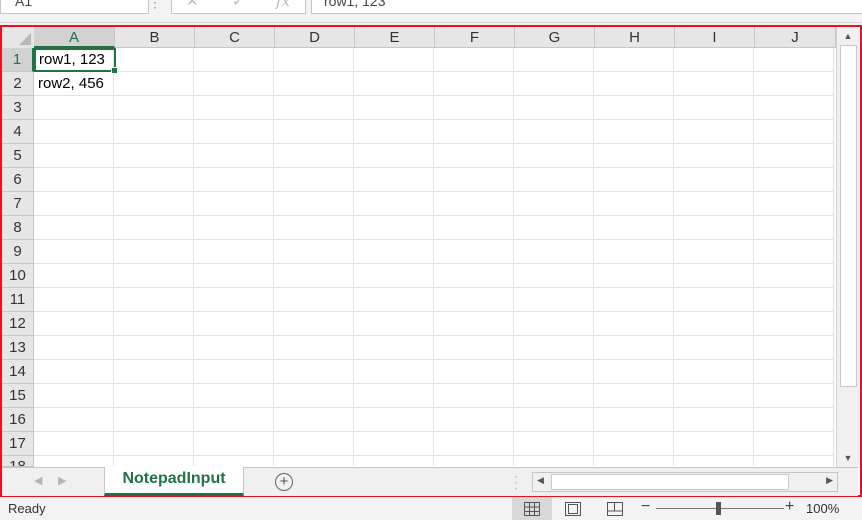 Image resolution: width=862 pixels, height=520 pixels. What do you see at coordinates (18, 324) in the screenshot?
I see `row-header-12: 12` at bounding box center [18, 324].